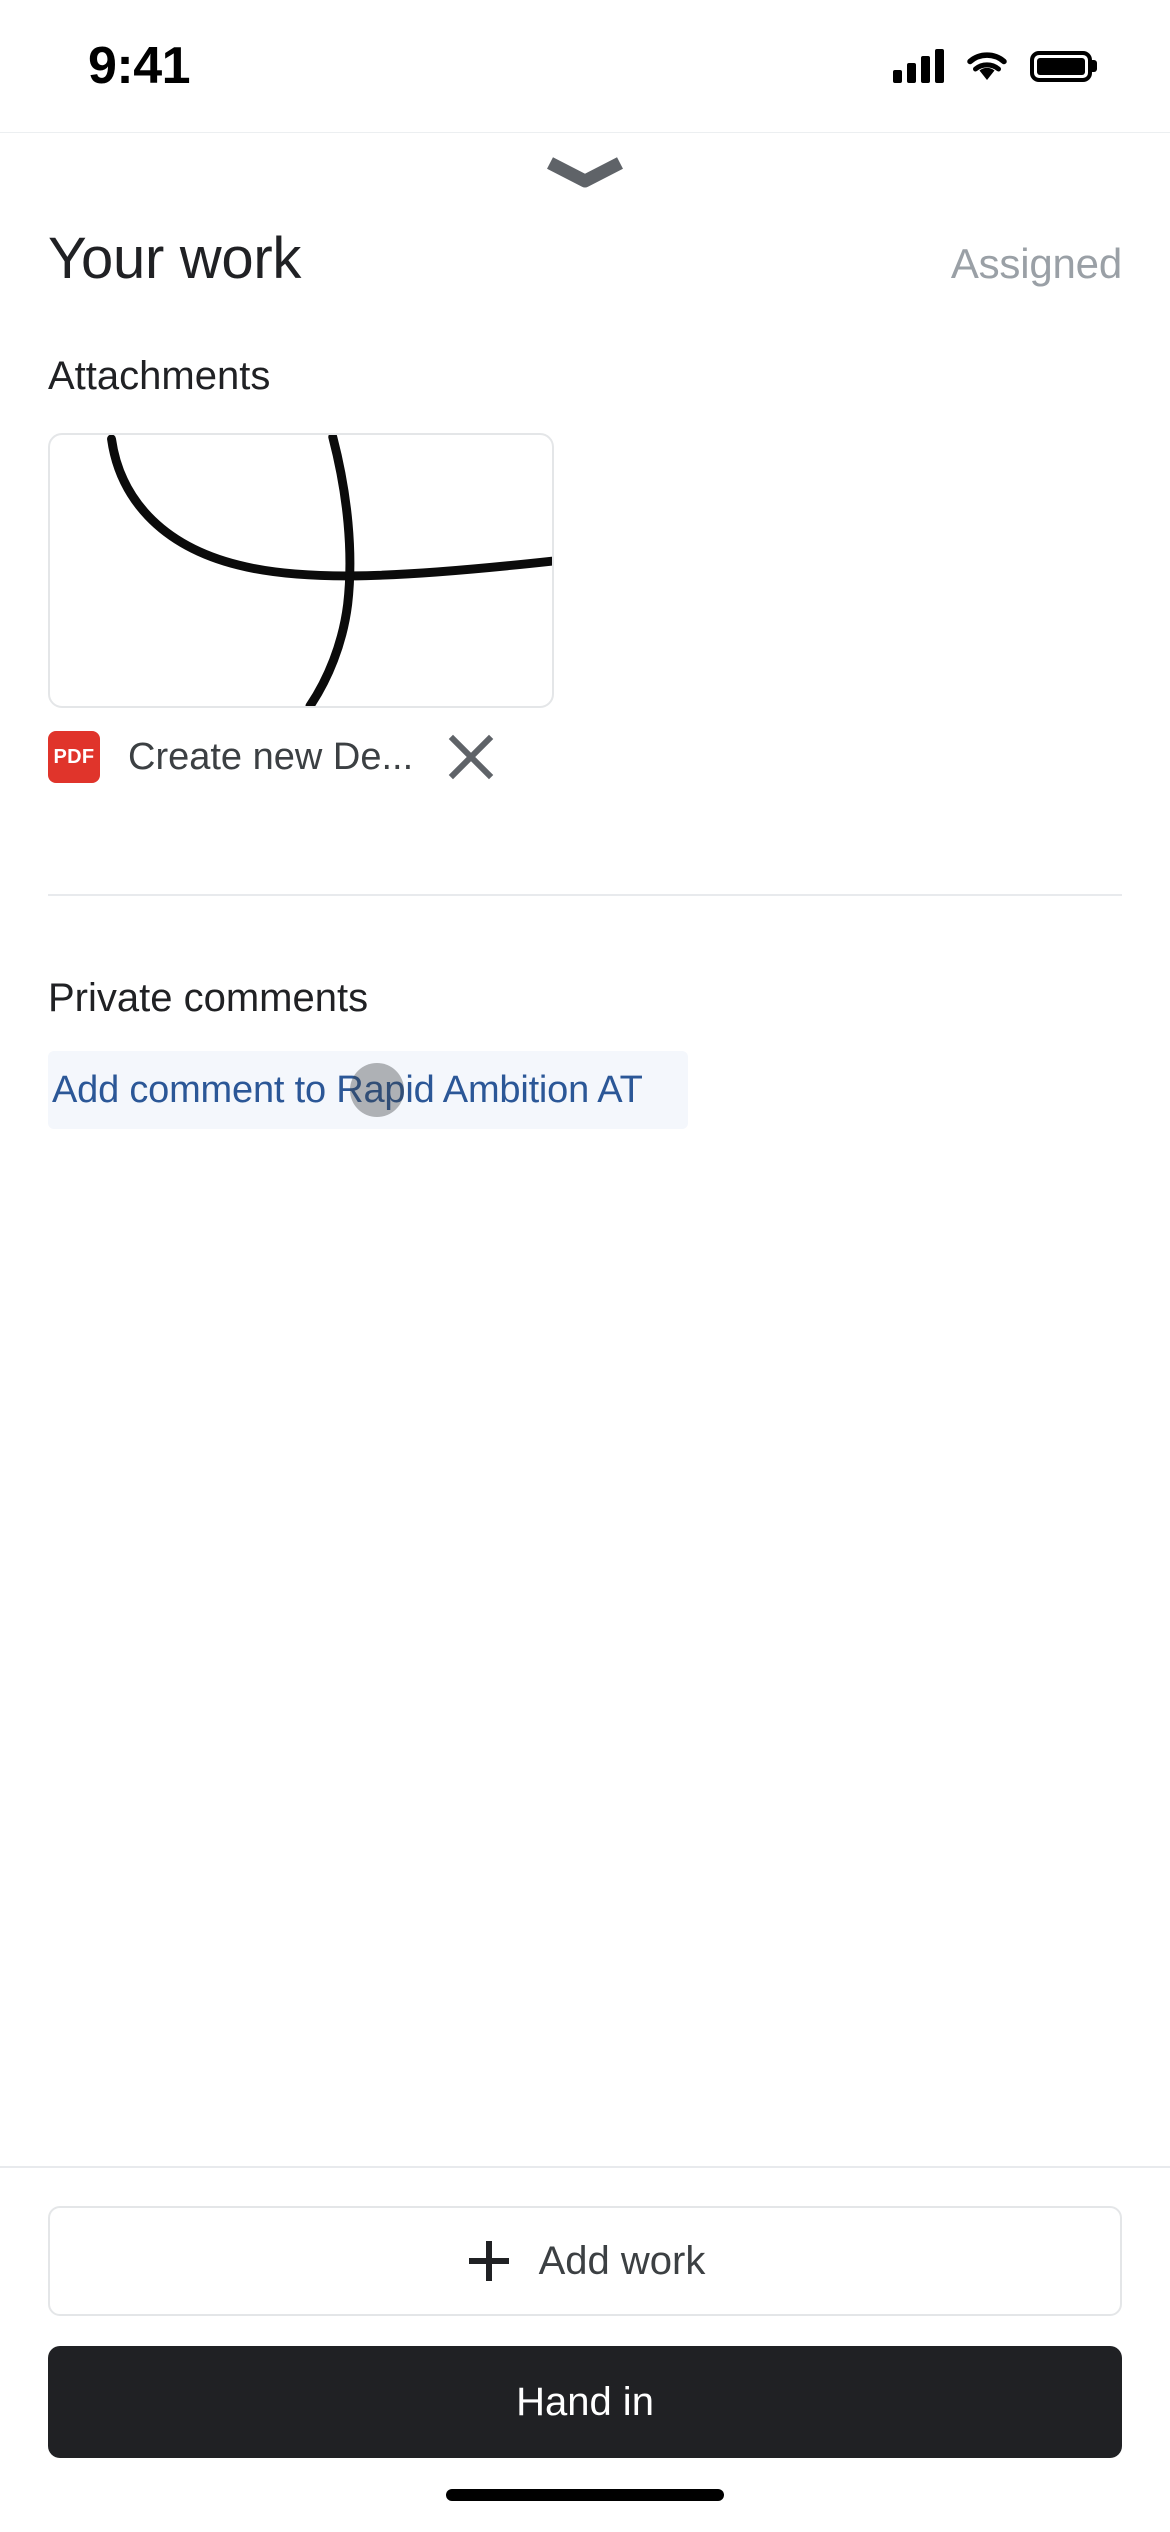 This screenshot has width=1170, height=2532. I want to click on remove-attachment-button, so click(471, 757).